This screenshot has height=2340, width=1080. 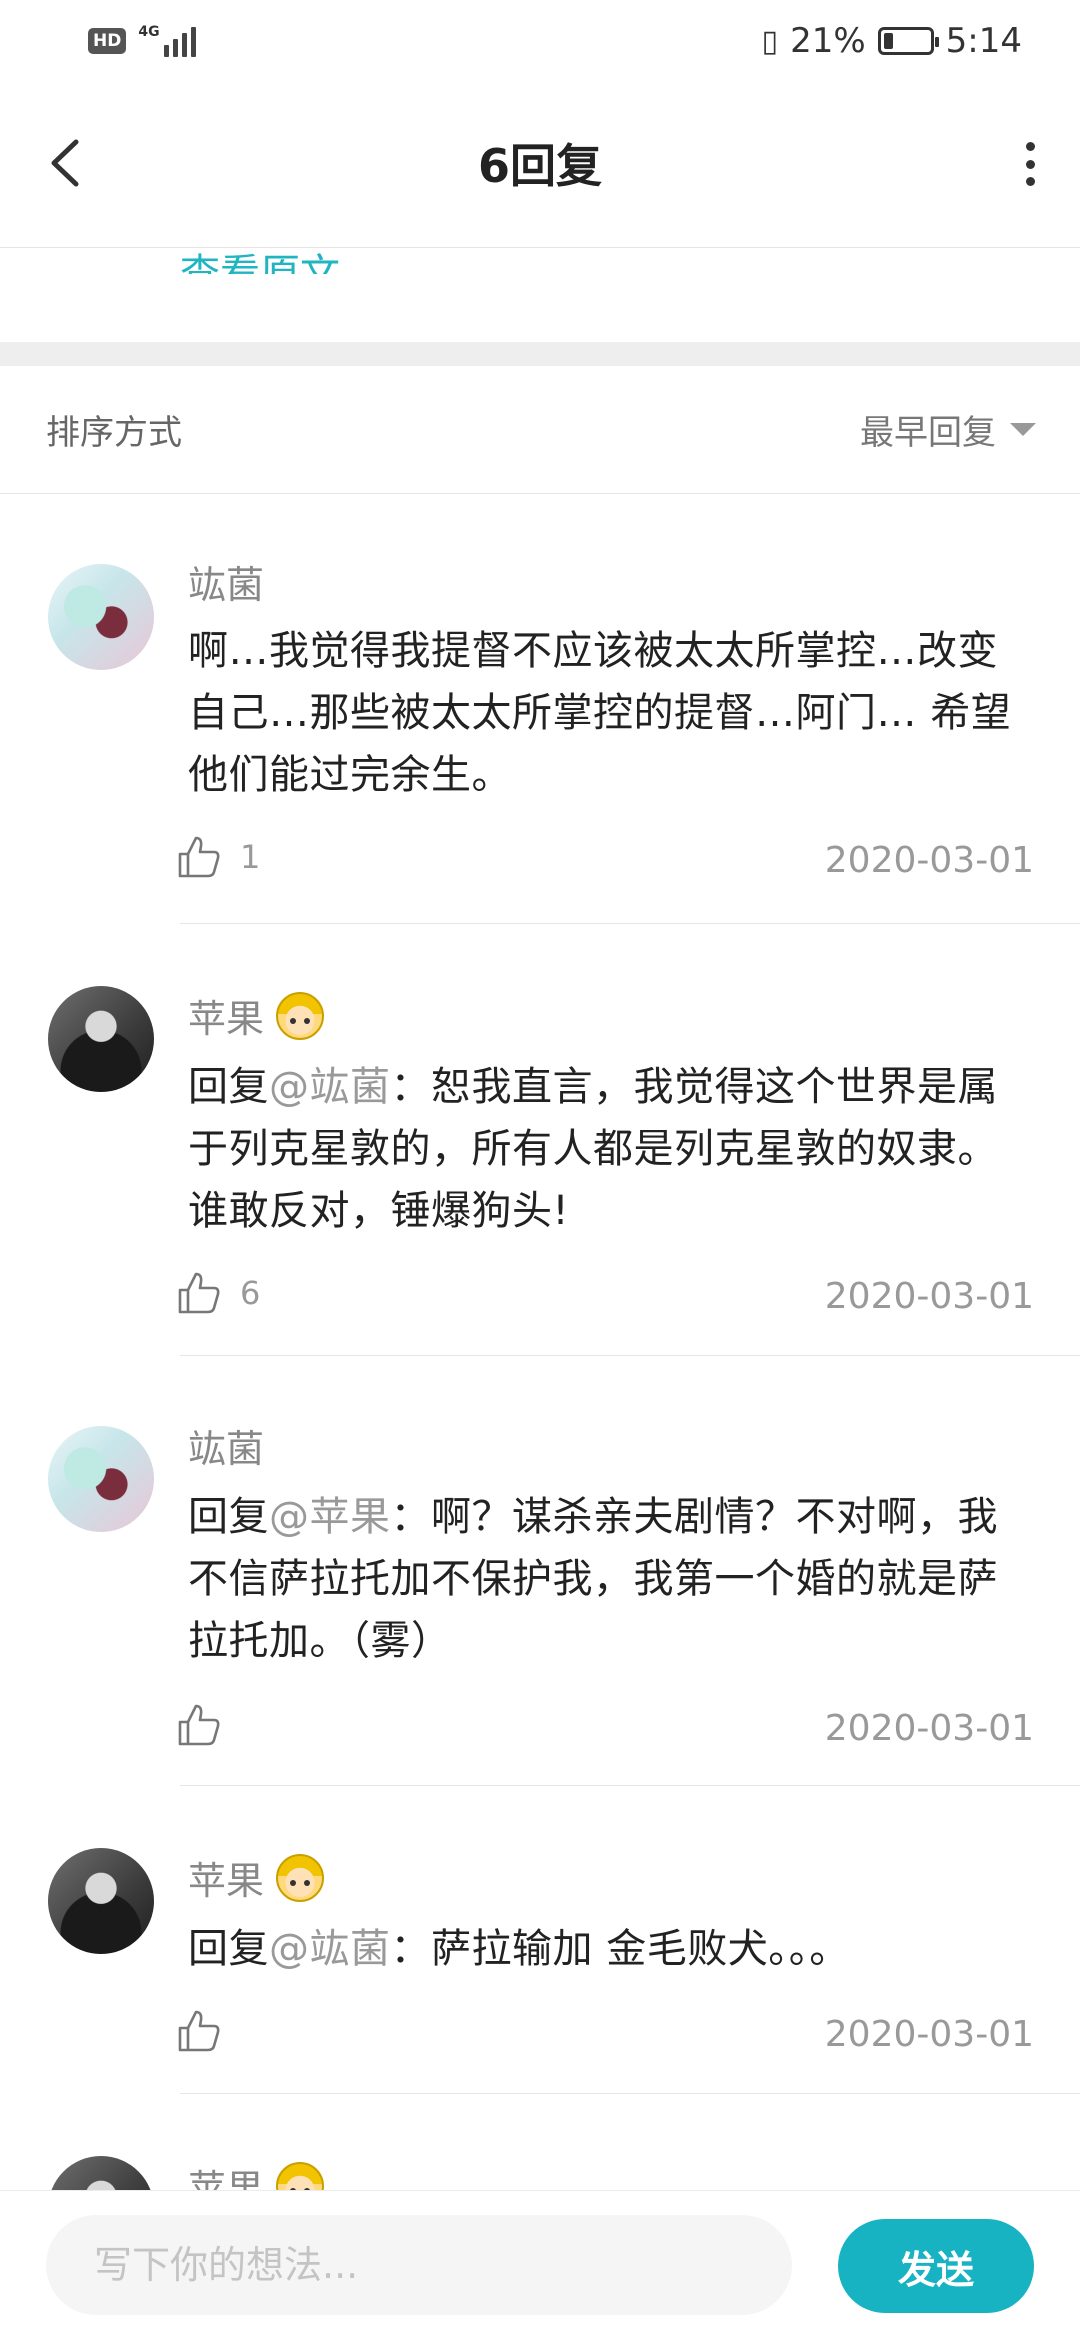 I want to click on battery-icon, so click(x=908, y=41).